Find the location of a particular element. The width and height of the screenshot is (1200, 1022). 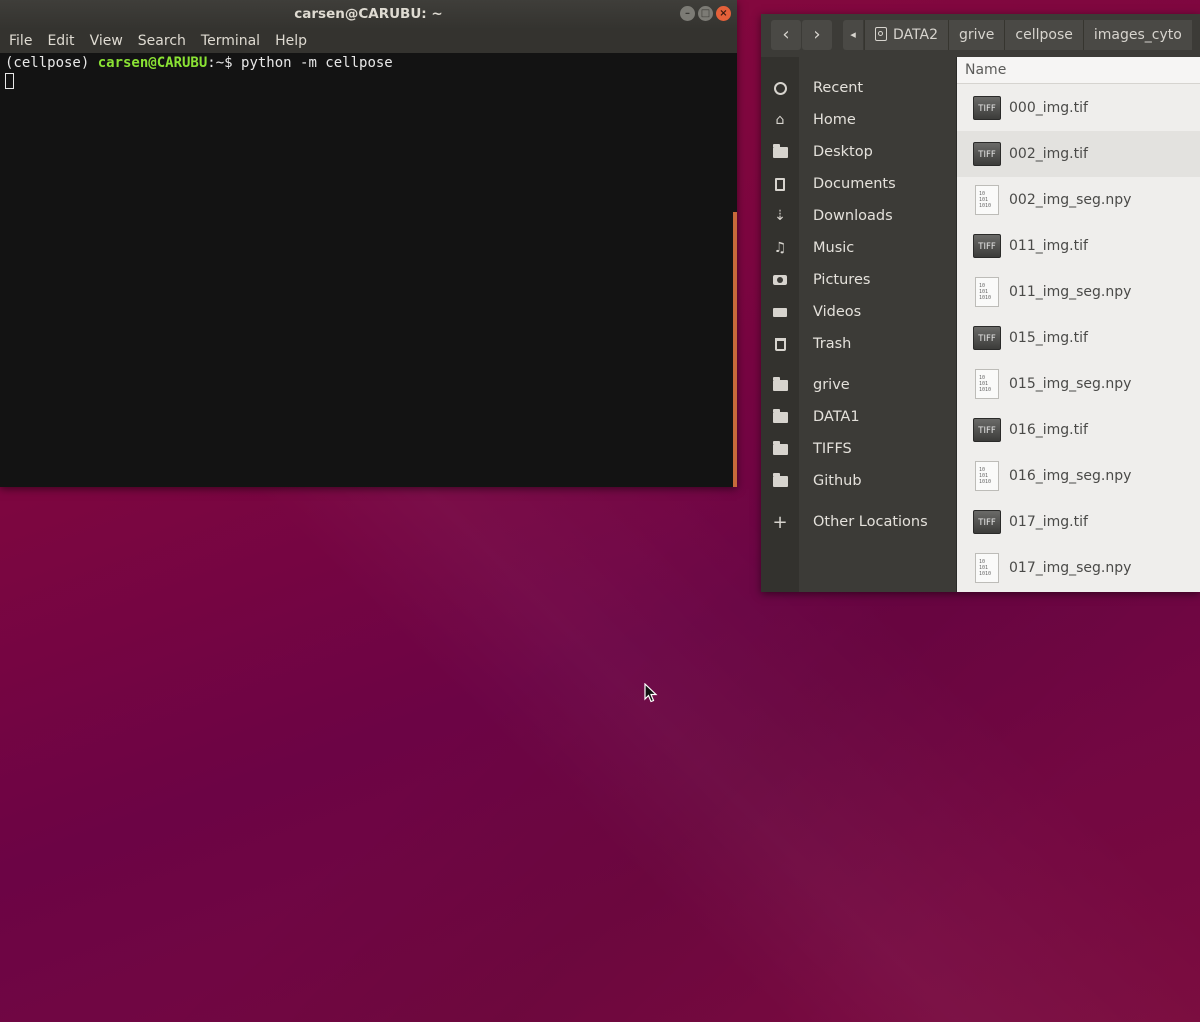

breadcrumb-data2: DATA2 is located at coordinates (906, 35).